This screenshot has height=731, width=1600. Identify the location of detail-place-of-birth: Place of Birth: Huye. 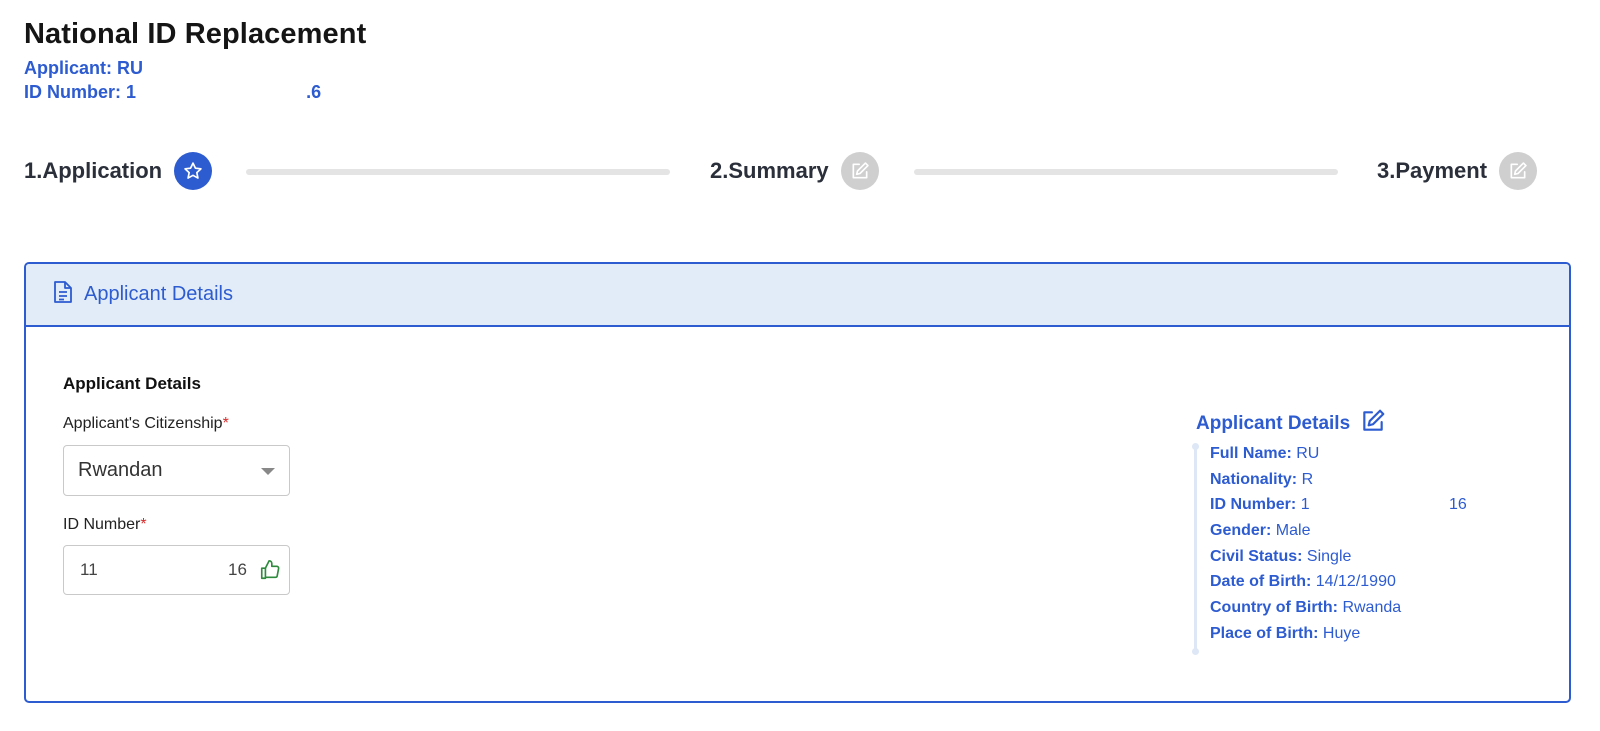
(1305, 634).